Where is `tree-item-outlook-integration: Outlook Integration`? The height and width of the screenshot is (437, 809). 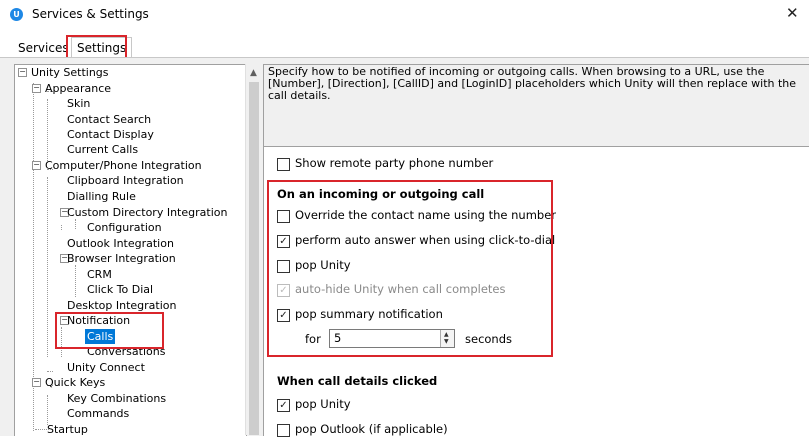 tree-item-outlook-integration: Outlook Integration is located at coordinates (120, 243).